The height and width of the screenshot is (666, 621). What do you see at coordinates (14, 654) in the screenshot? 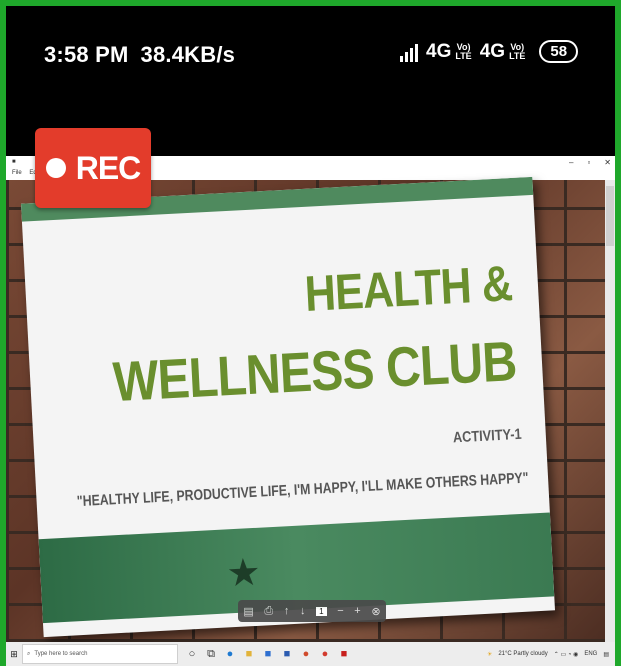
I see `start-button: ⊞` at bounding box center [14, 654].